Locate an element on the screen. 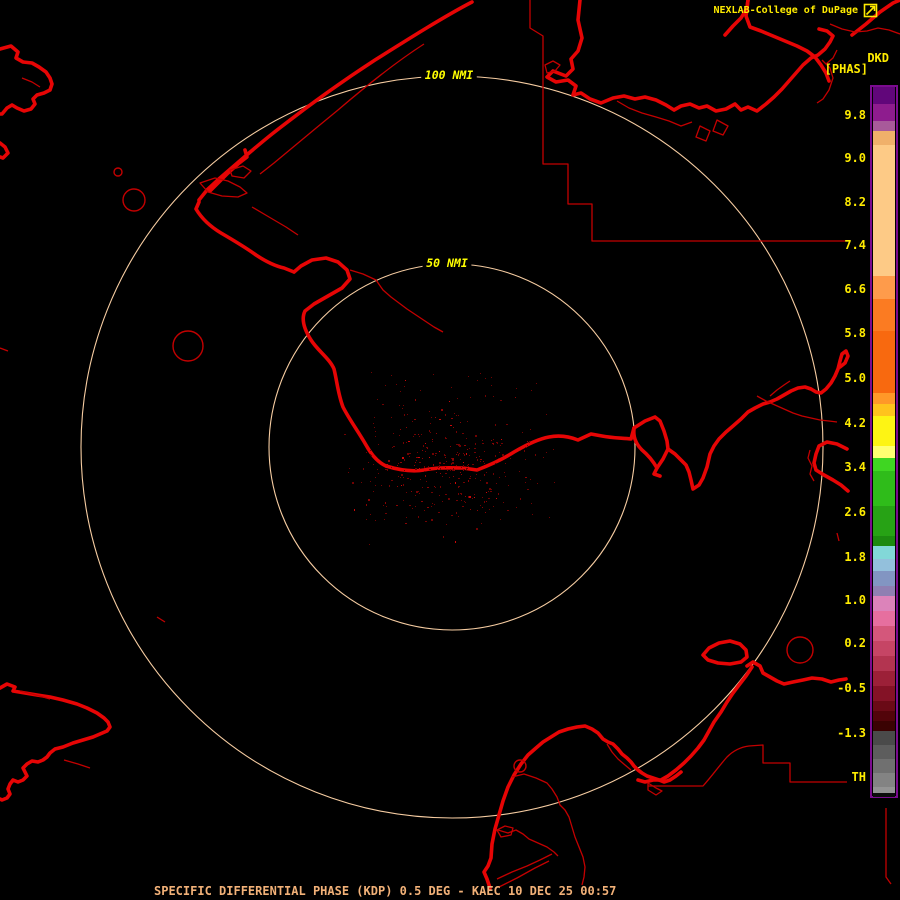 This screenshot has width=900, height=900. colorbar-tick-label: -1.3 is located at coordinates (851, 733).